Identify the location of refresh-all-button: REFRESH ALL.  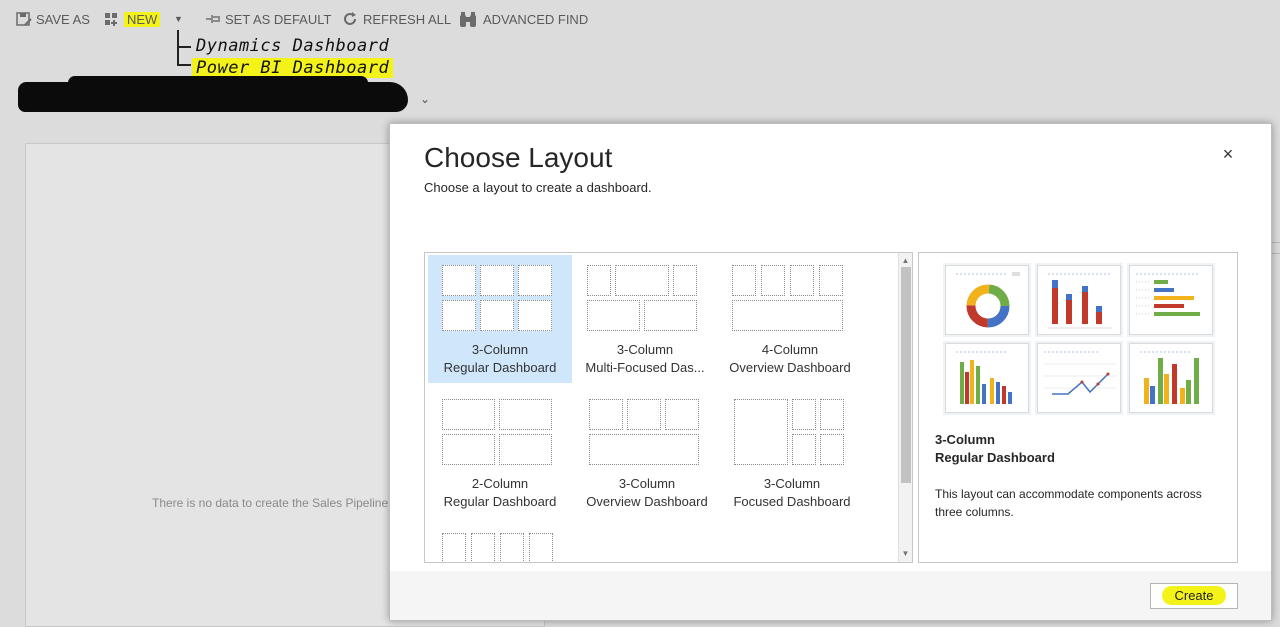
(397, 19).